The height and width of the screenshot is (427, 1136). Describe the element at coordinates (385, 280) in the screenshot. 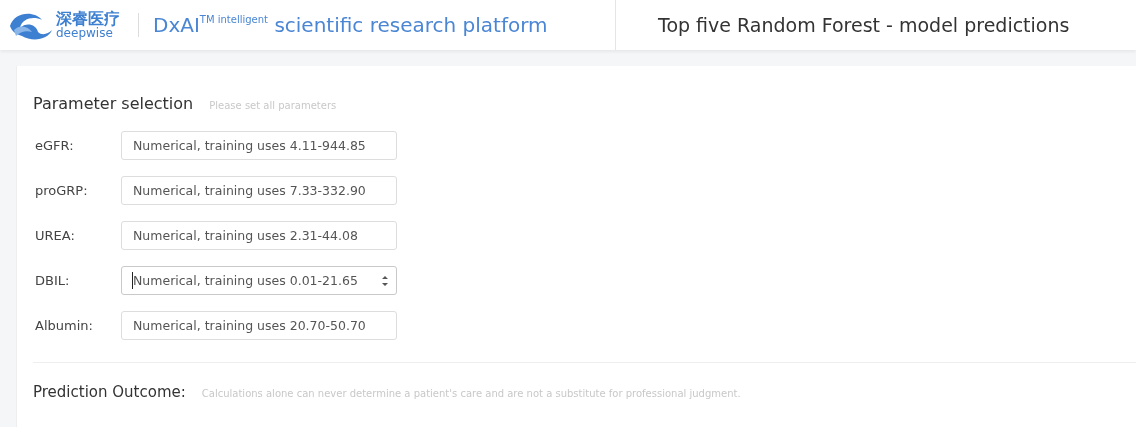

I see `spinner-icon` at that location.